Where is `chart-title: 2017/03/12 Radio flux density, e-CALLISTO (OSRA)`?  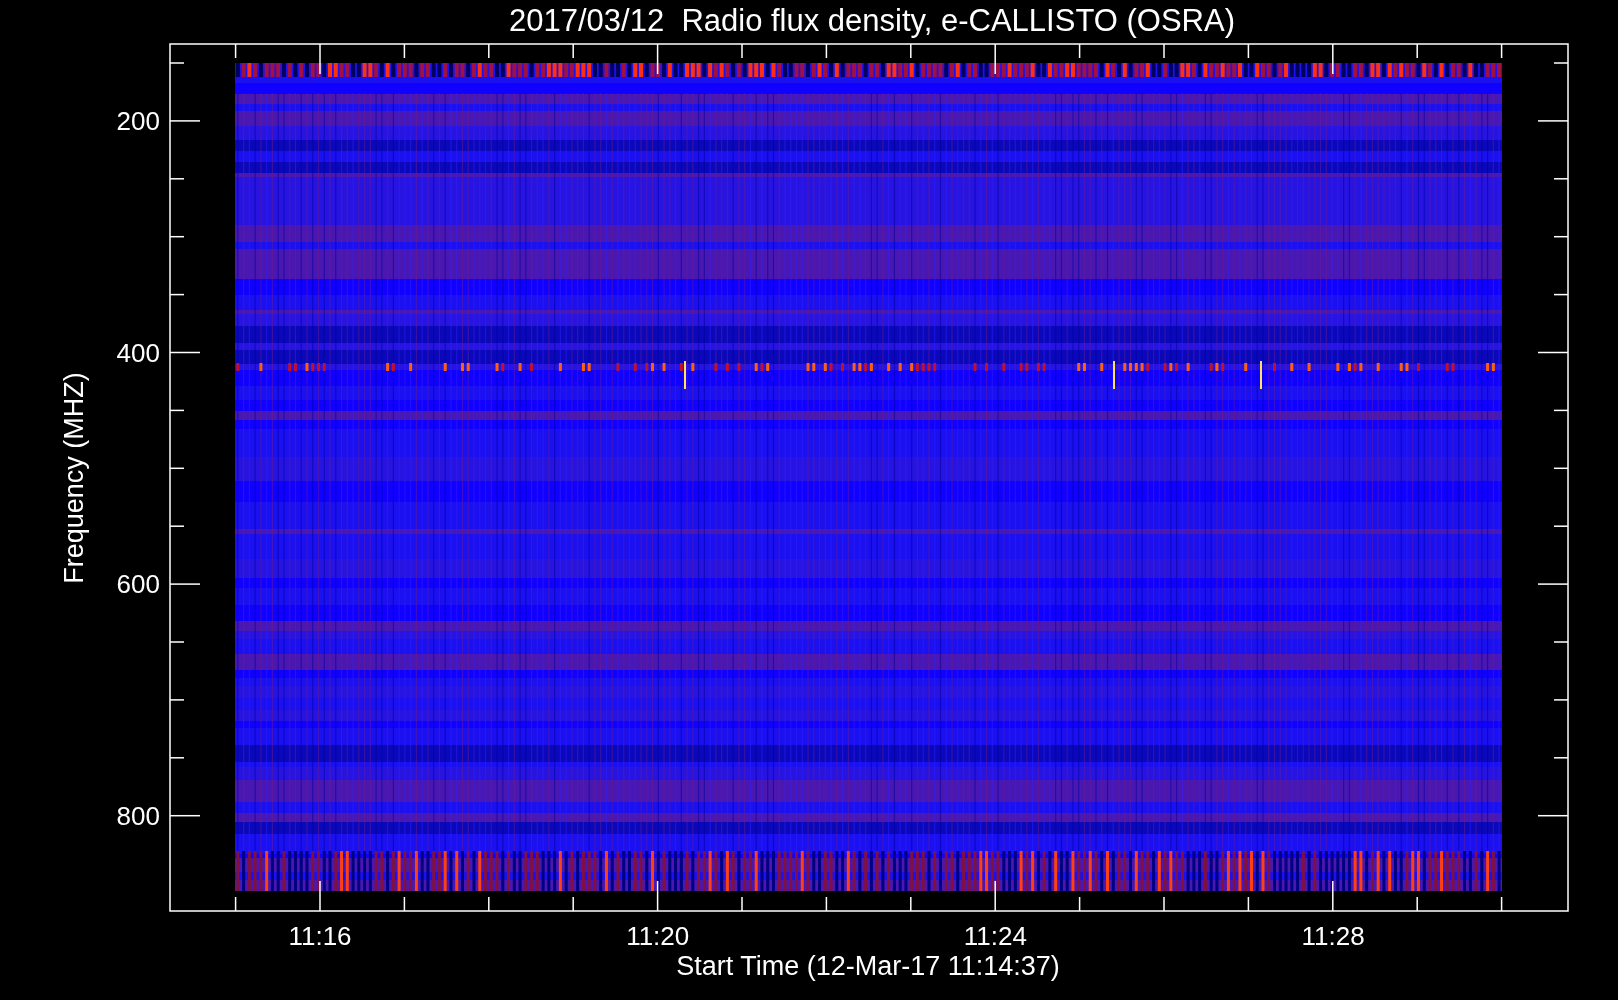 chart-title: 2017/03/12 Radio flux density, e-CALLISTO (OSRA) is located at coordinates (872, 20).